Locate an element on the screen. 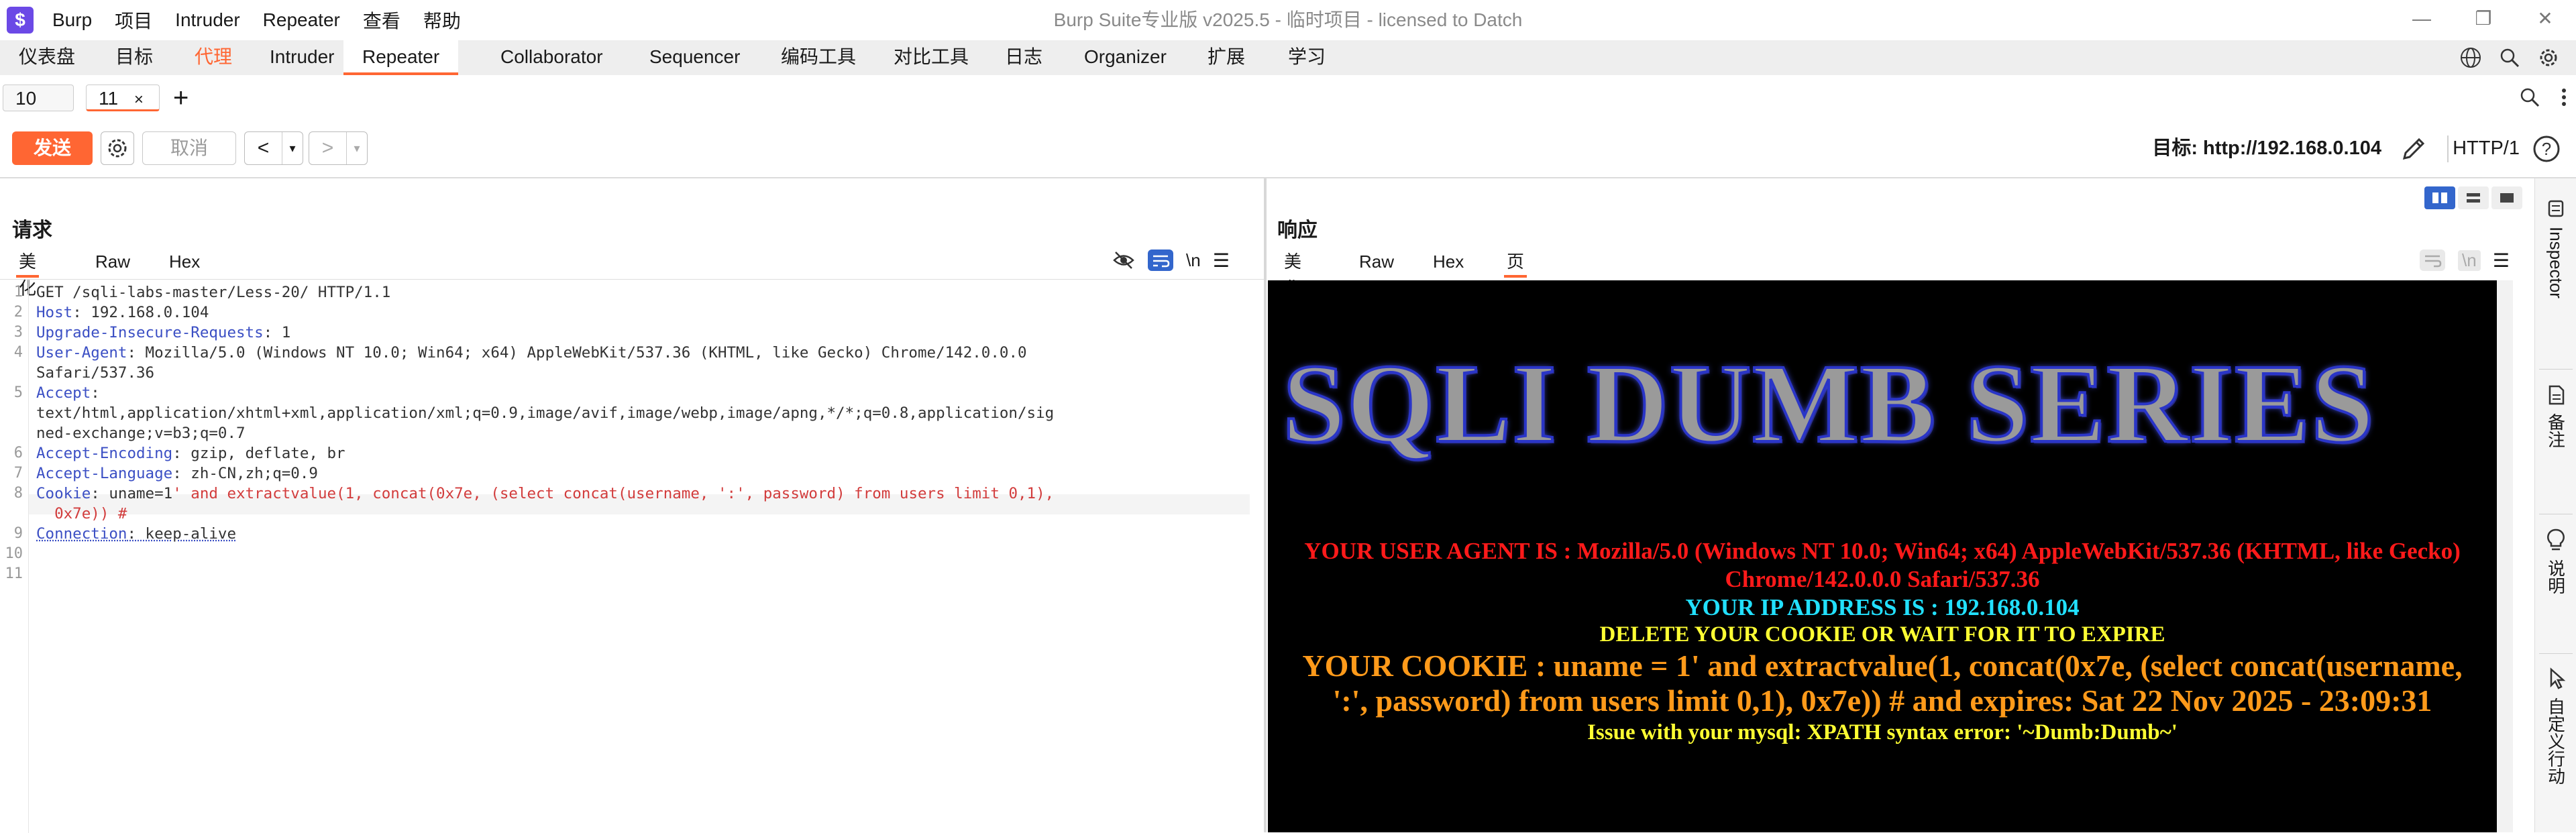  forward-arrow-icon: > is located at coordinates (327, 148).